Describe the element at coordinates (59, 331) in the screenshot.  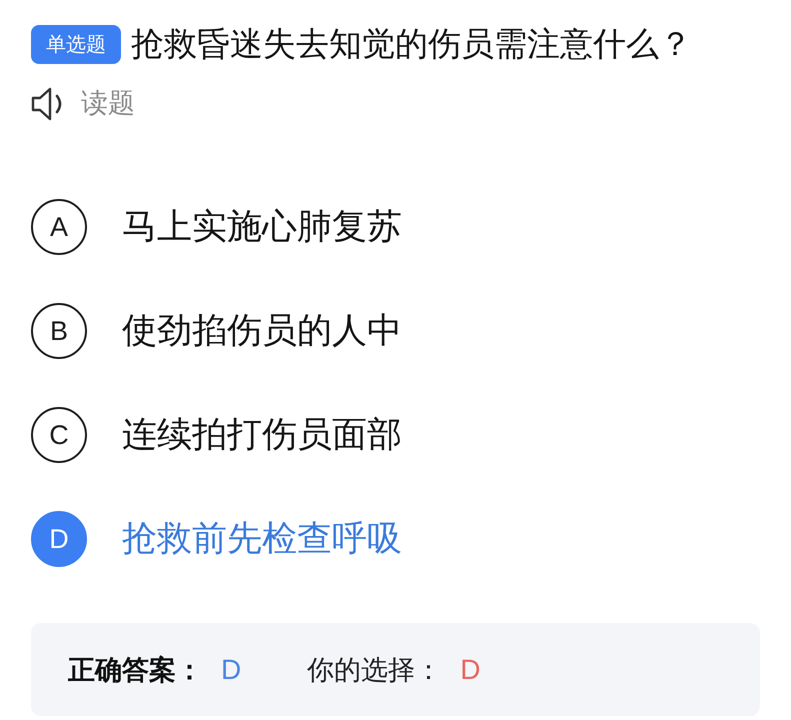
I see `option-letter-circle: B` at that location.